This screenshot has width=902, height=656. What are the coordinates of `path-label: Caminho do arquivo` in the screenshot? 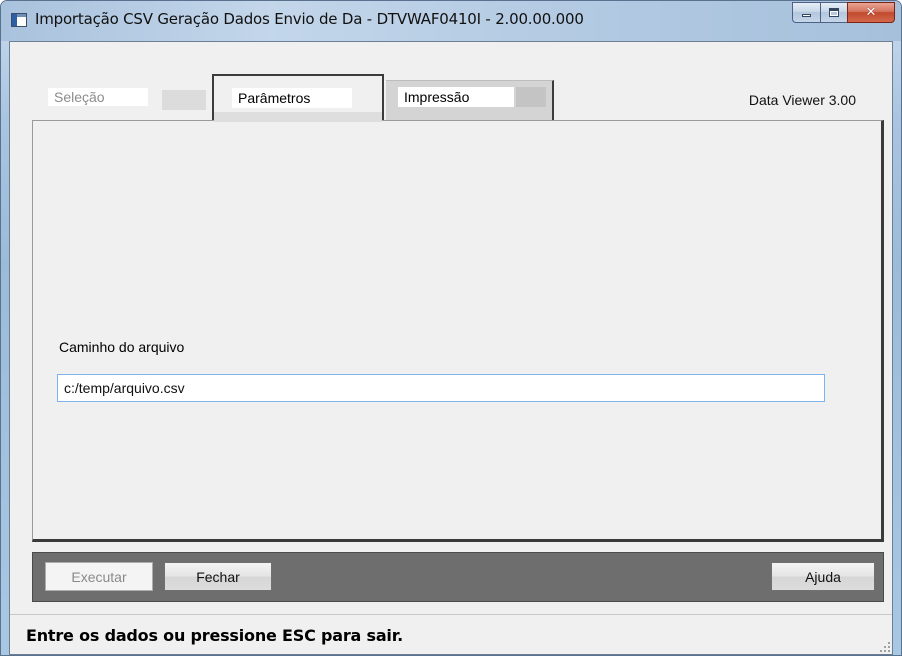 It's located at (122, 347).